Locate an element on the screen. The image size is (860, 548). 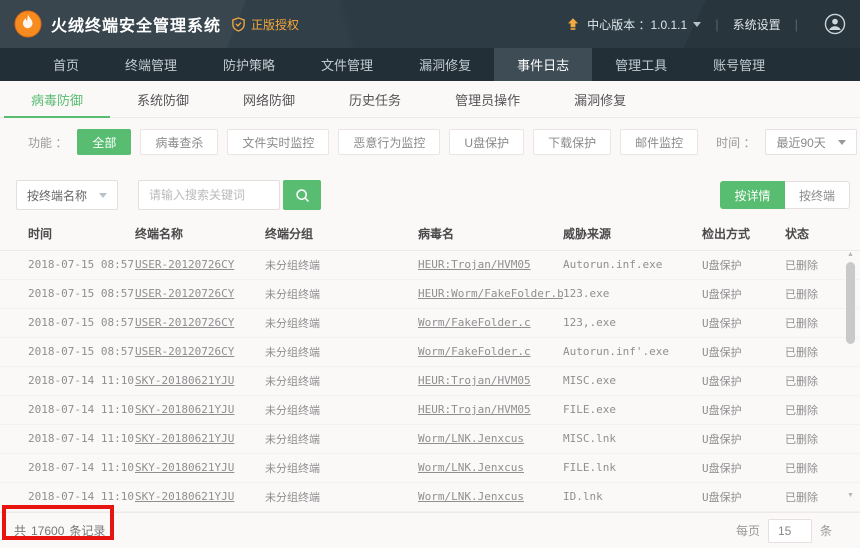
table-scrollbar: ▲ ▼ is located at coordinates (851, 375).